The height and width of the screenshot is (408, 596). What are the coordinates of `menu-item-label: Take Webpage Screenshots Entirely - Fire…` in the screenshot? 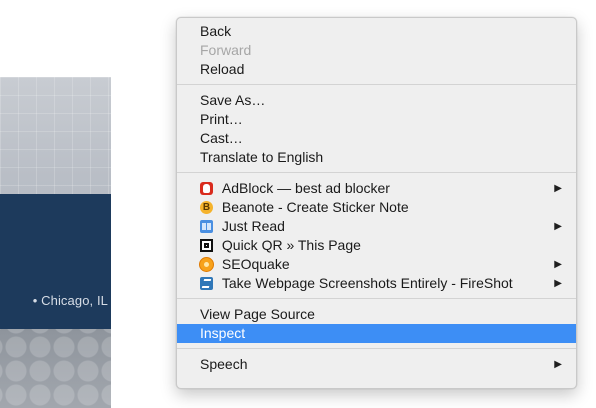 It's located at (367, 283).